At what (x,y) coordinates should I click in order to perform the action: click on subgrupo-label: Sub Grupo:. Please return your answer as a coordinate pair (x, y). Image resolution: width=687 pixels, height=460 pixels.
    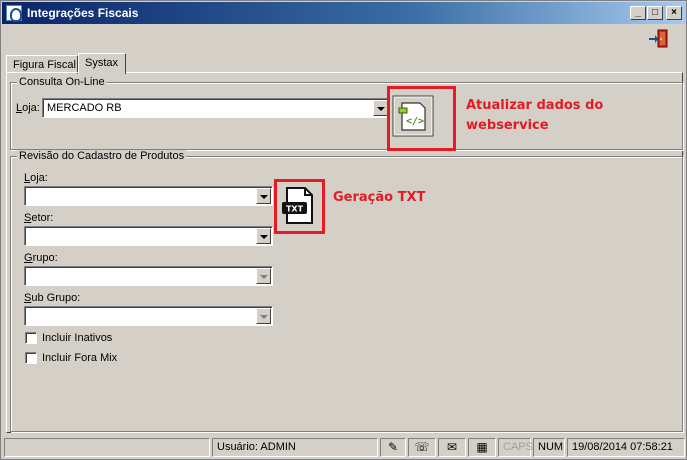
    Looking at the image, I should click on (52, 298).